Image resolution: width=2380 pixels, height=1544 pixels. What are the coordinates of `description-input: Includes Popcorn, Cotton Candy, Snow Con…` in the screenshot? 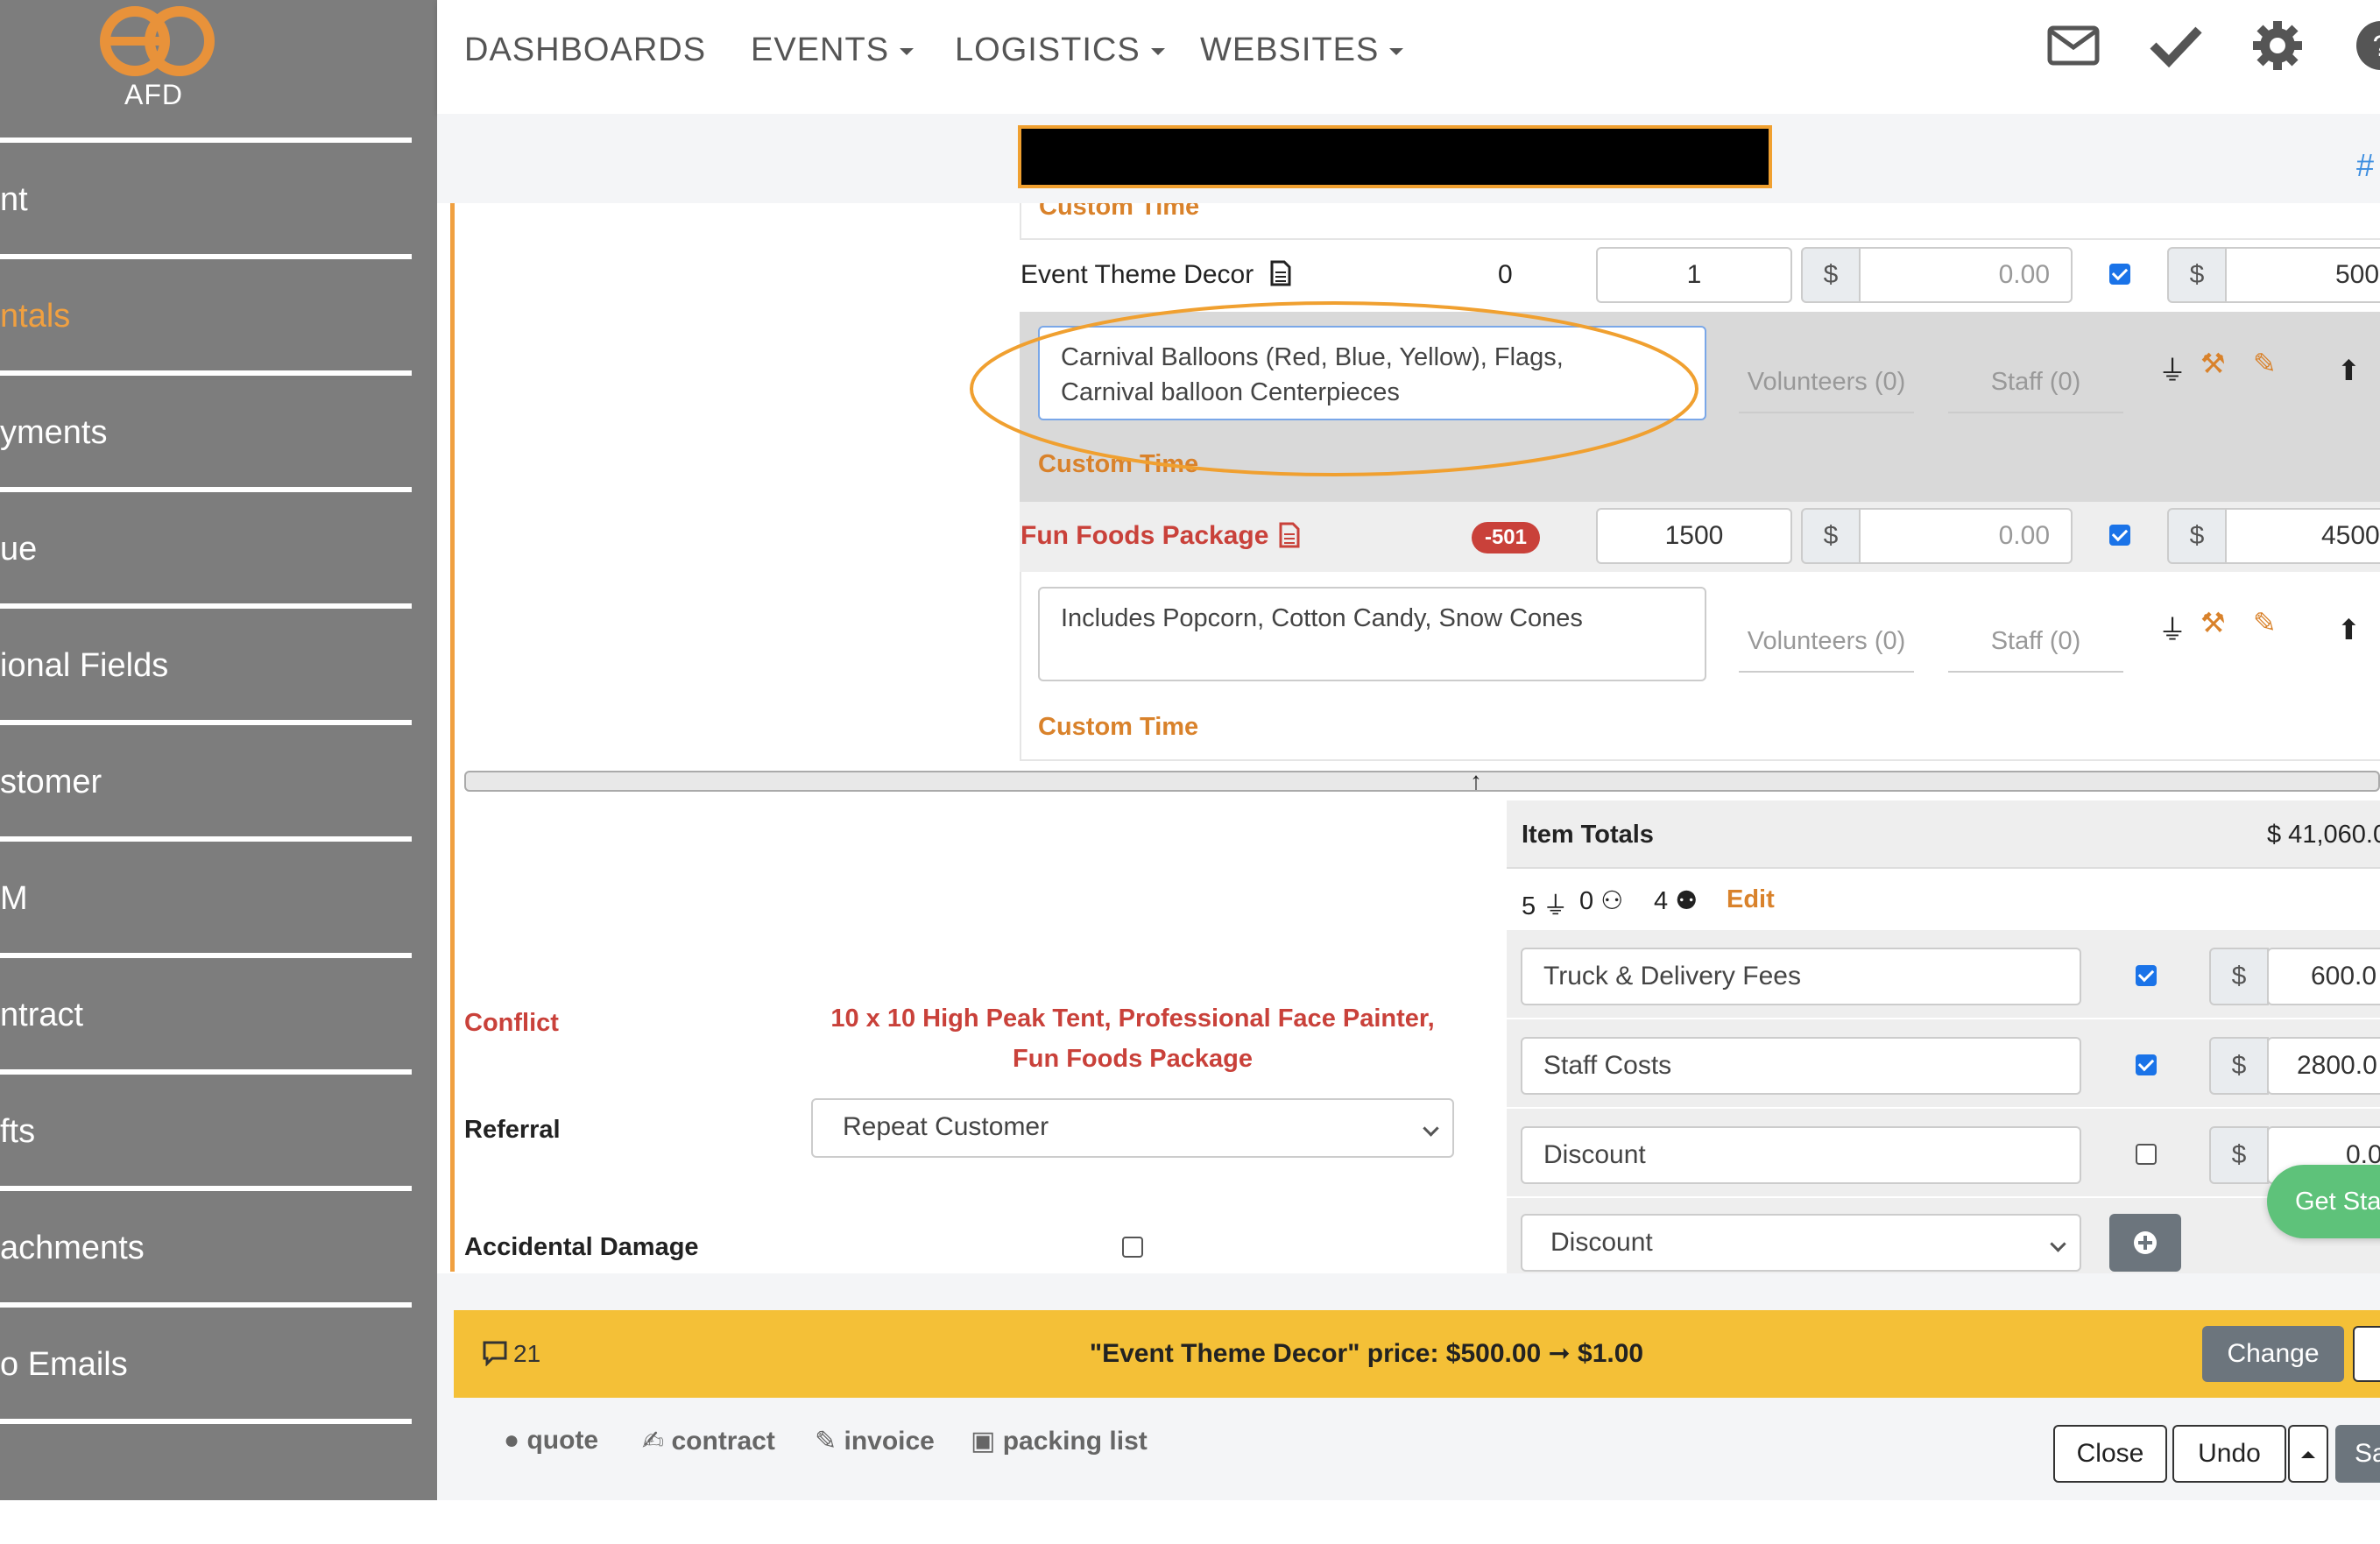 It's located at (1372, 634).